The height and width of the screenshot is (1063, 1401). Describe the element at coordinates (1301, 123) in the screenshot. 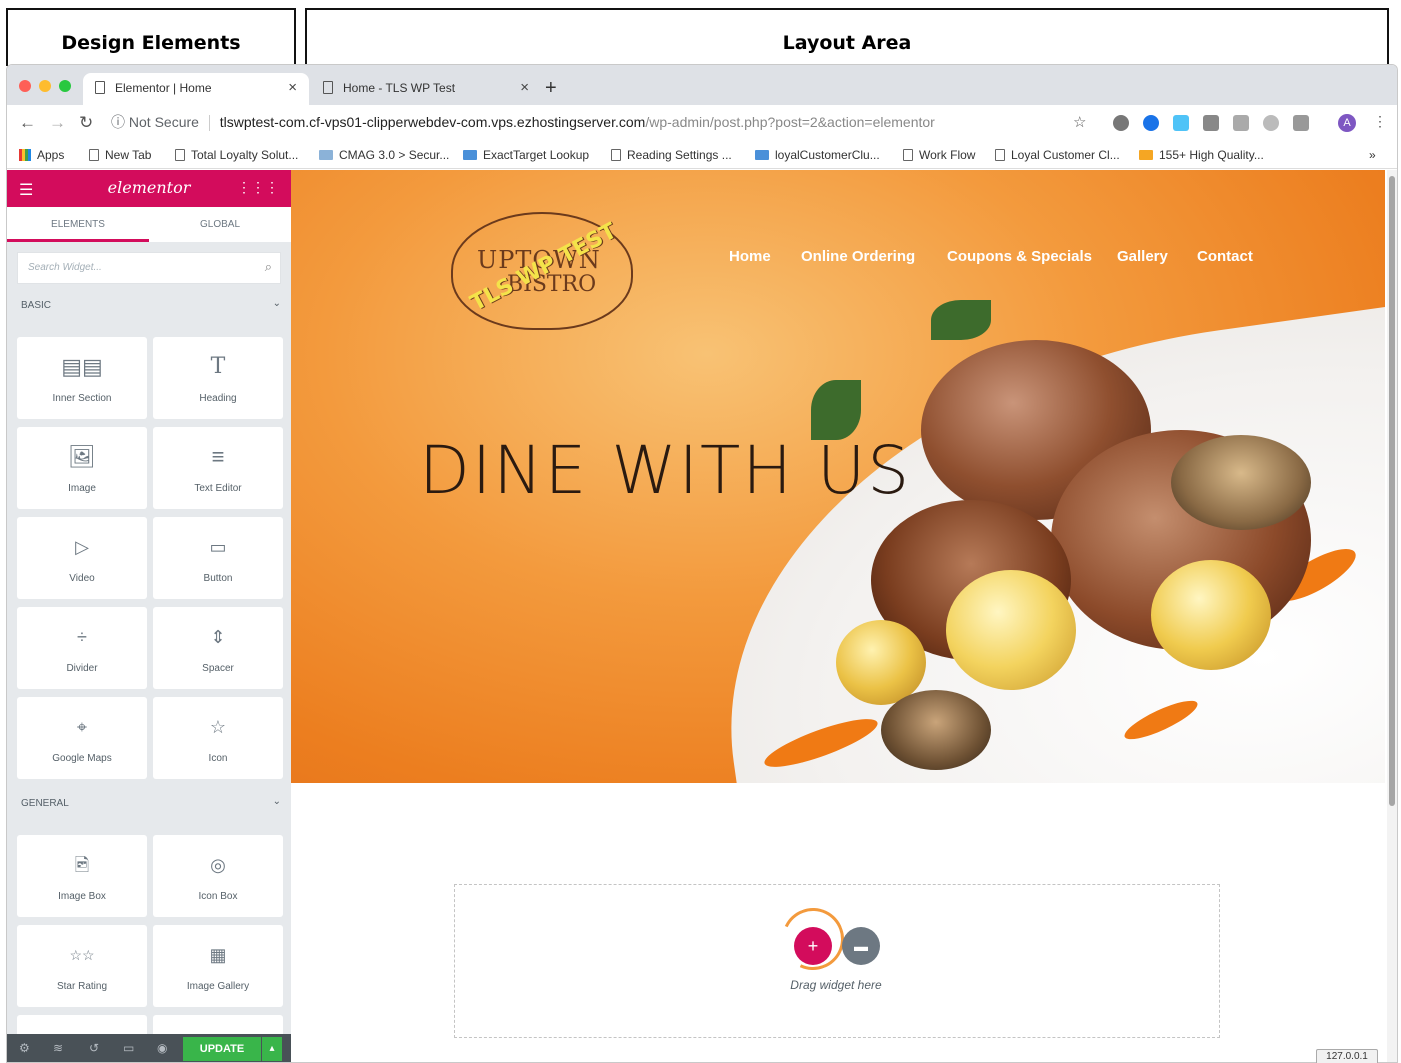

I see `extension-cast-icon` at that location.